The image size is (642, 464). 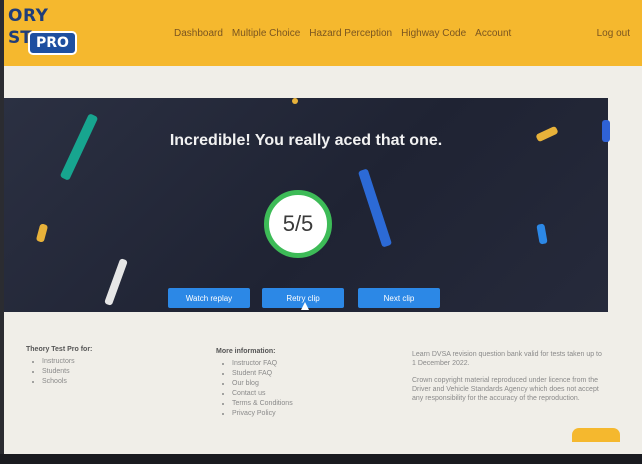 What do you see at coordinates (52, 43) in the screenshot?
I see `logo-pro-badge: PRO` at bounding box center [52, 43].